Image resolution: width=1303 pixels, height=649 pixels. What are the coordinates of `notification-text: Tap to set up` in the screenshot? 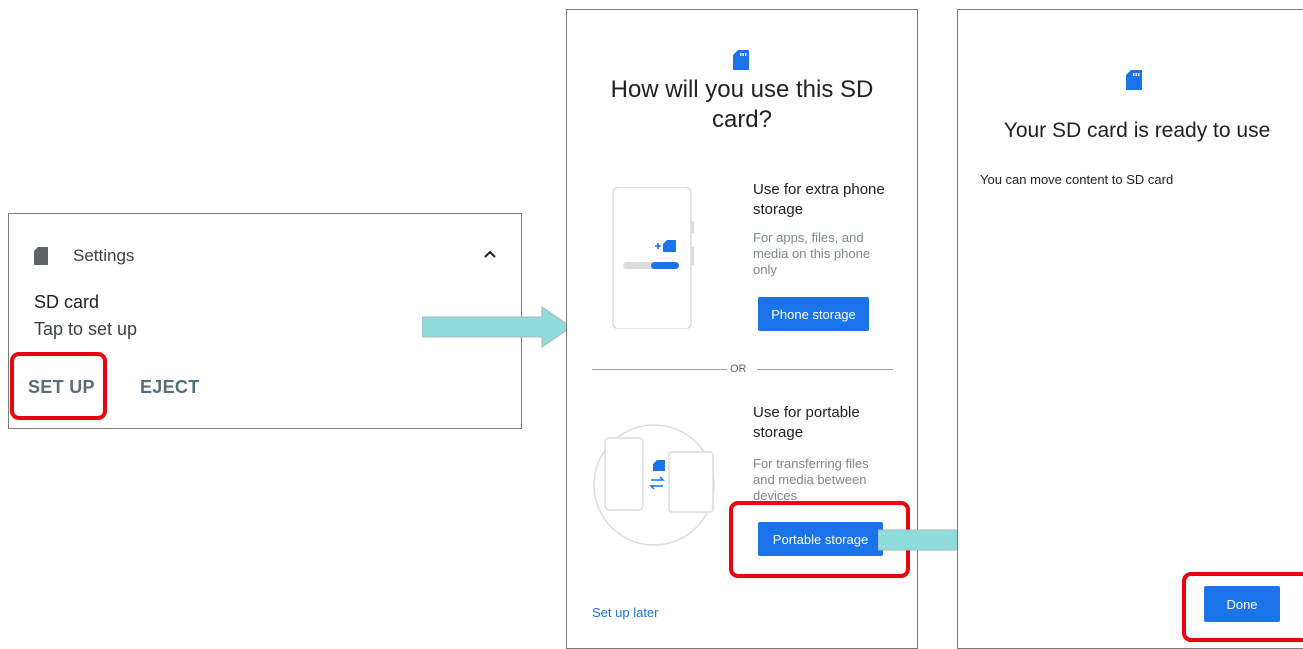 It's located at (86, 329).